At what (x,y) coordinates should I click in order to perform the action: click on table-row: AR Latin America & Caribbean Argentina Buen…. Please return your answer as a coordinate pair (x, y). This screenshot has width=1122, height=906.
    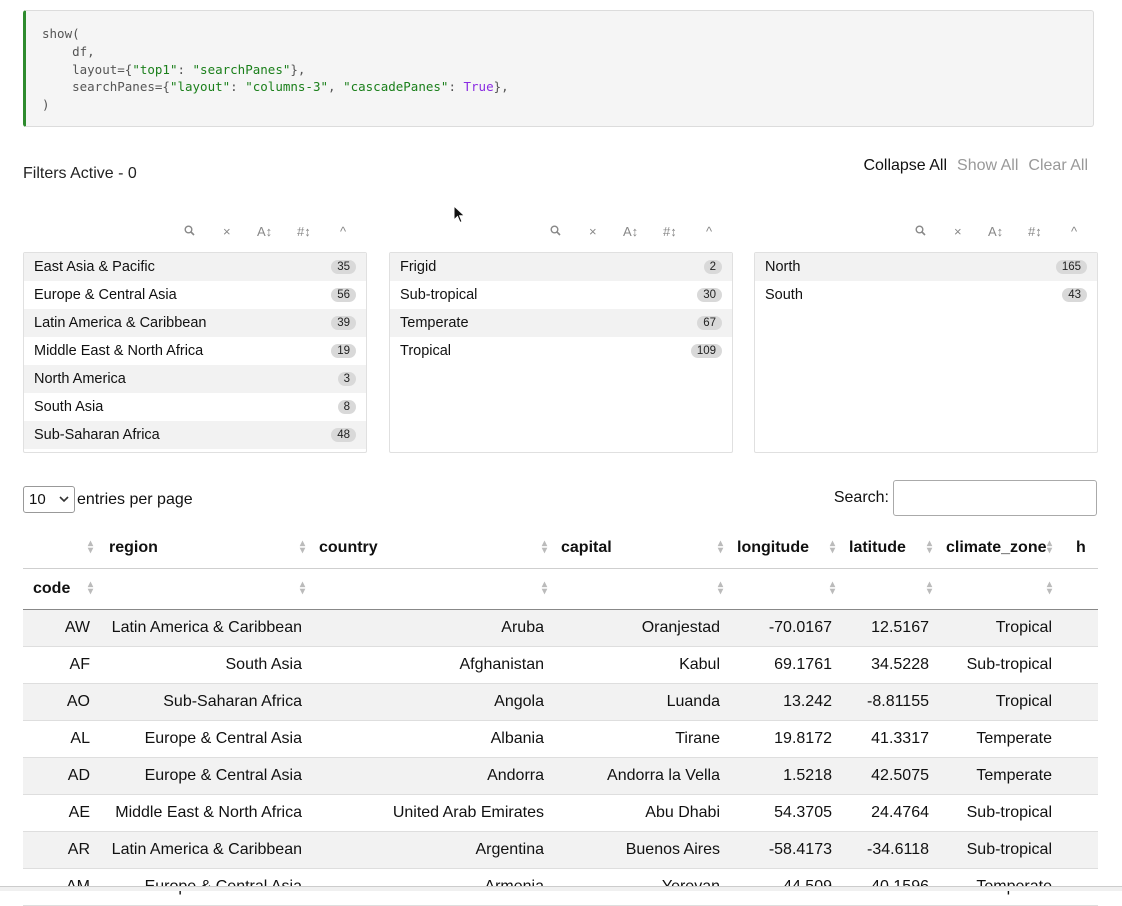
    Looking at the image, I should click on (560, 850).